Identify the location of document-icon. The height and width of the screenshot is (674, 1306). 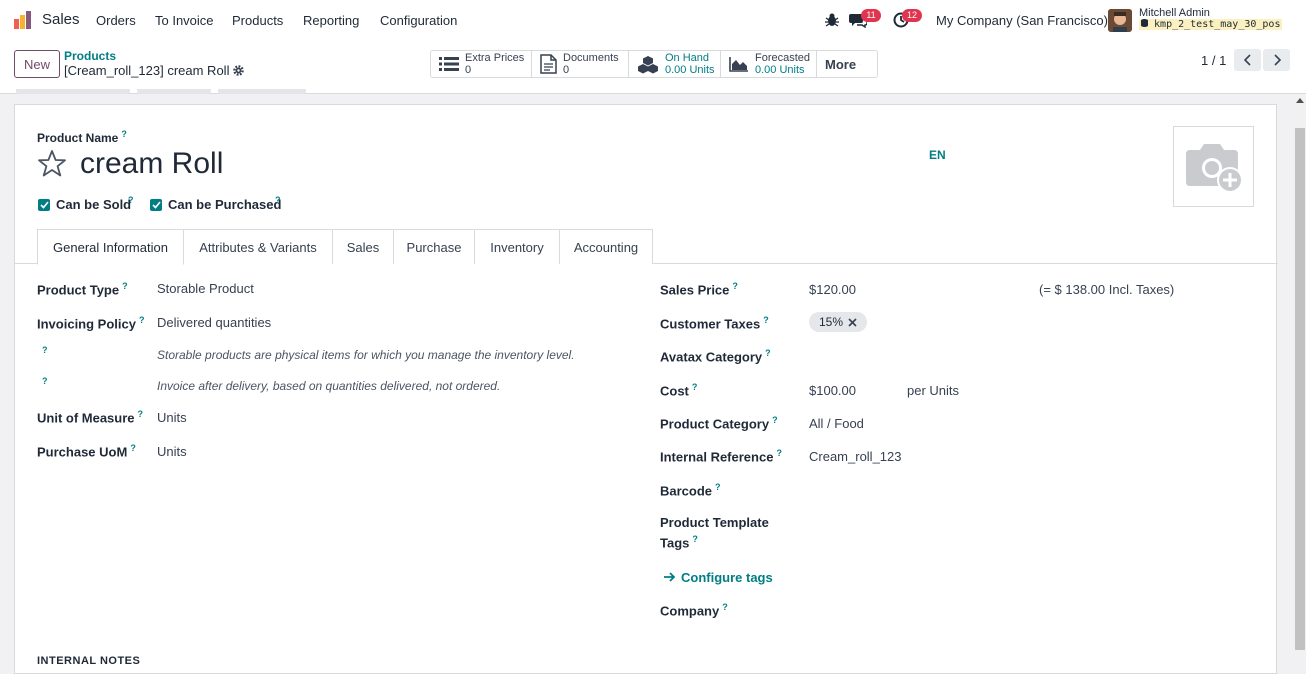
(548, 64).